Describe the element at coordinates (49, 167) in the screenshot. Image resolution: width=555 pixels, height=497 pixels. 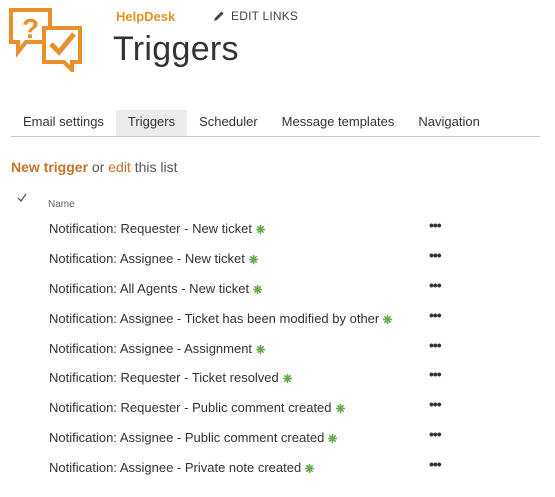
I see `new-trigger-link: New trigger` at that location.